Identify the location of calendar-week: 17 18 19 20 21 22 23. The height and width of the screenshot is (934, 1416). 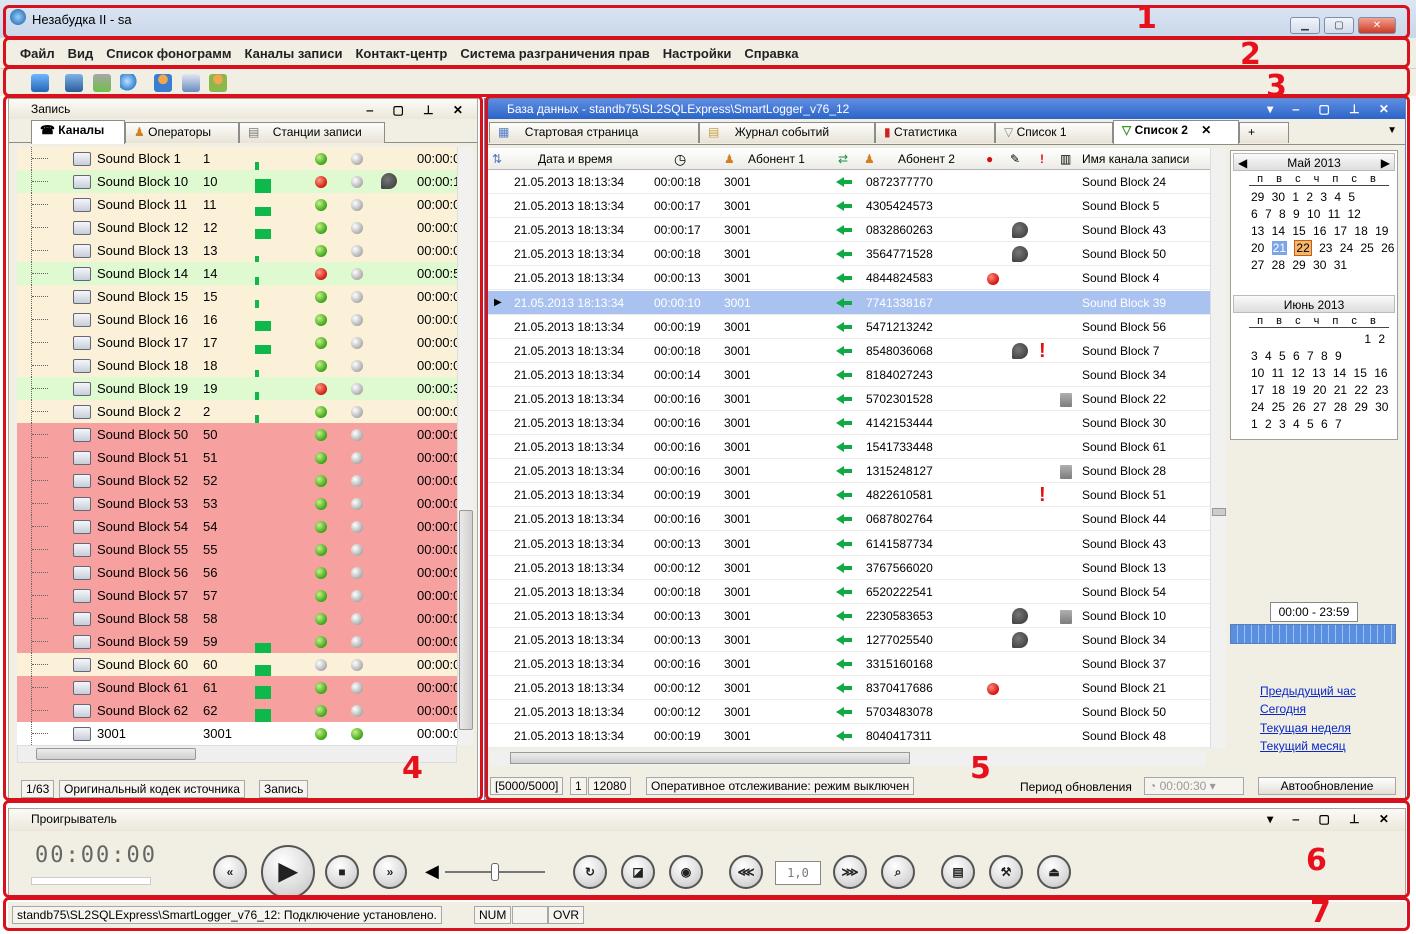
(1321, 390).